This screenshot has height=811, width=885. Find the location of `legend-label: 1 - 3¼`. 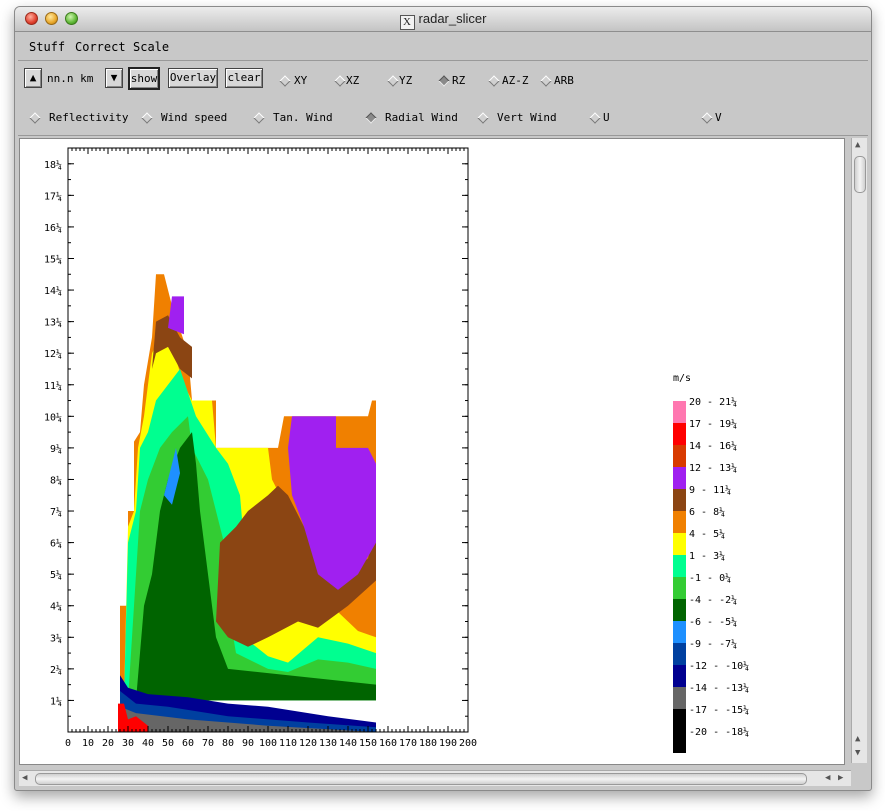

legend-label: 1 - 3¼ is located at coordinates (707, 556).